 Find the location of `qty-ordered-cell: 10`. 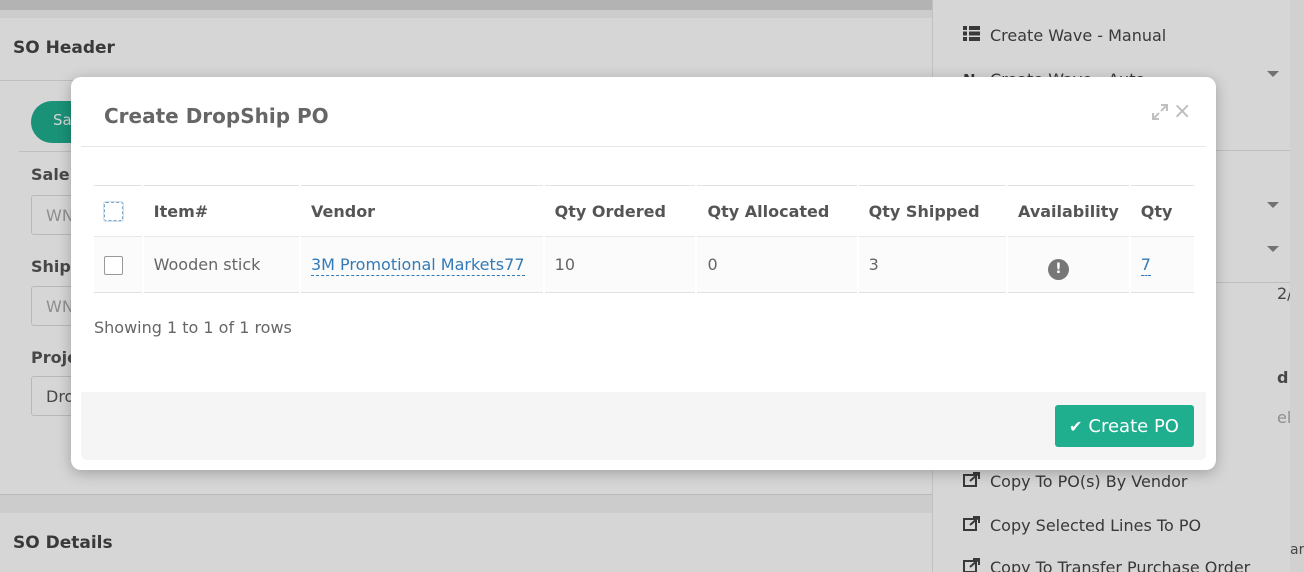

qty-ordered-cell: 10 is located at coordinates (619, 264).